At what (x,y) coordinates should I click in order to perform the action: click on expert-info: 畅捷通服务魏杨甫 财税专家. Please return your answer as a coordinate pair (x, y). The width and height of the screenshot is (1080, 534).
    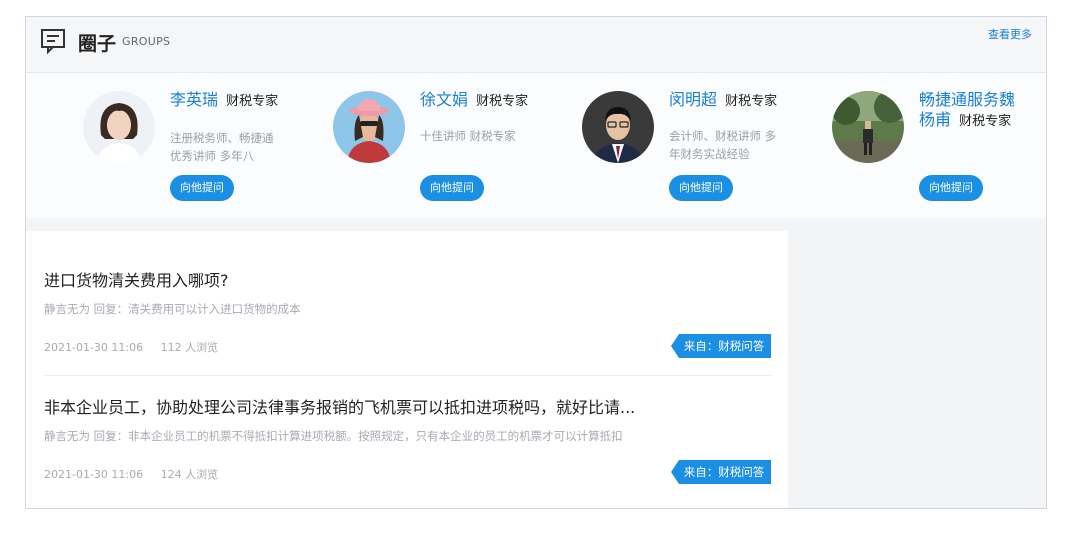
    Looking at the image, I should click on (982, 111).